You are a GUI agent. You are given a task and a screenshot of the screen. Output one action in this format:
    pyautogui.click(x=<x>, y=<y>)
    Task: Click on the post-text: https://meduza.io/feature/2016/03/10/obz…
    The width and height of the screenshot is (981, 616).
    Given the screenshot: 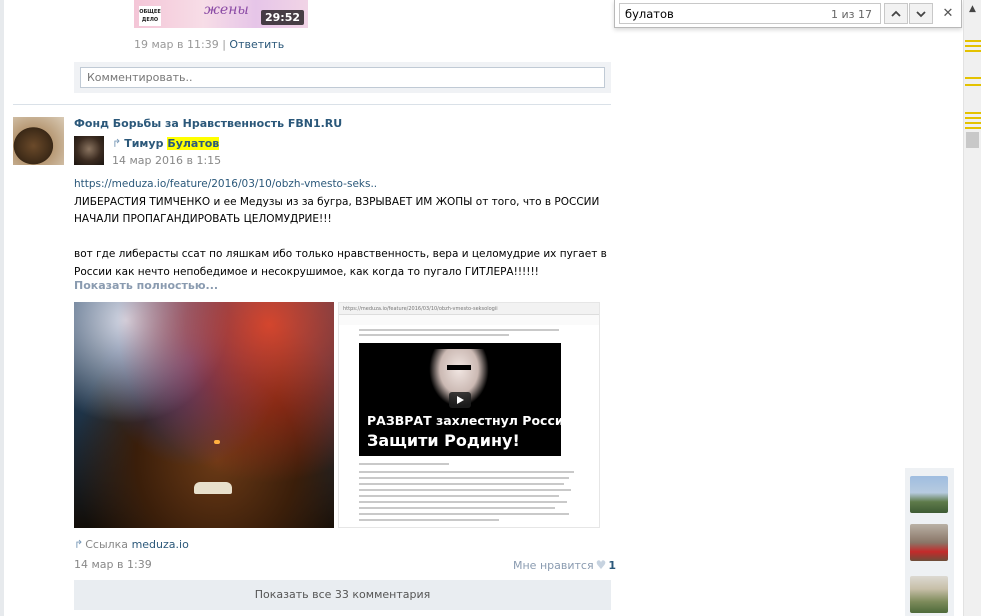 What is the action you would take?
    pyautogui.click(x=344, y=228)
    